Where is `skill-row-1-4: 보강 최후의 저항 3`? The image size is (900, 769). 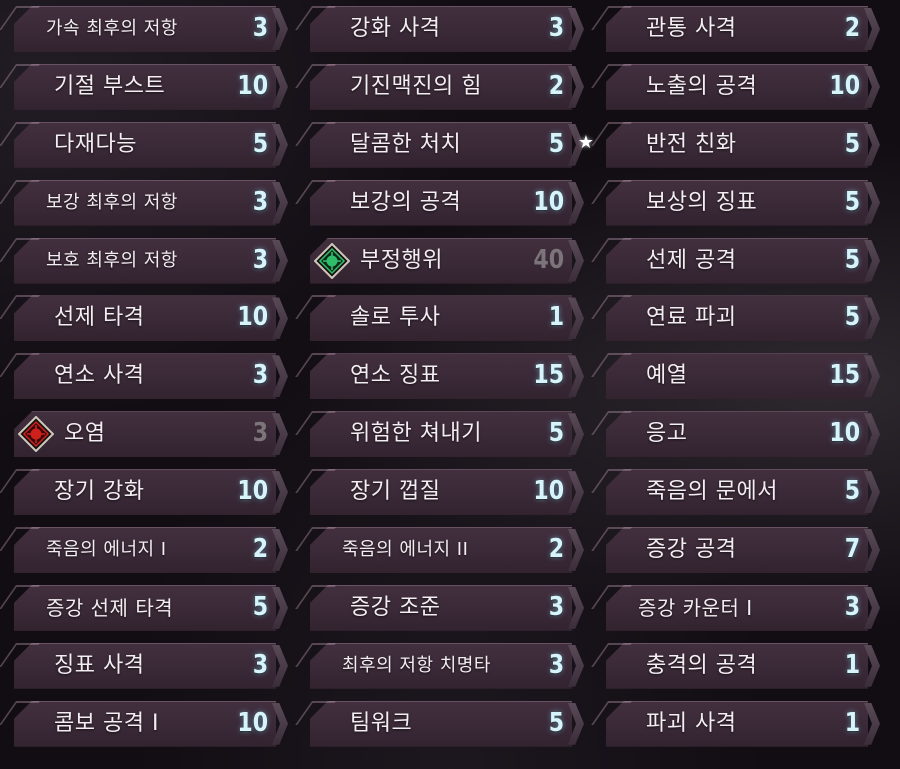
skill-row-1-4: 보강 최후의 저항 3 is located at coordinates (144, 201).